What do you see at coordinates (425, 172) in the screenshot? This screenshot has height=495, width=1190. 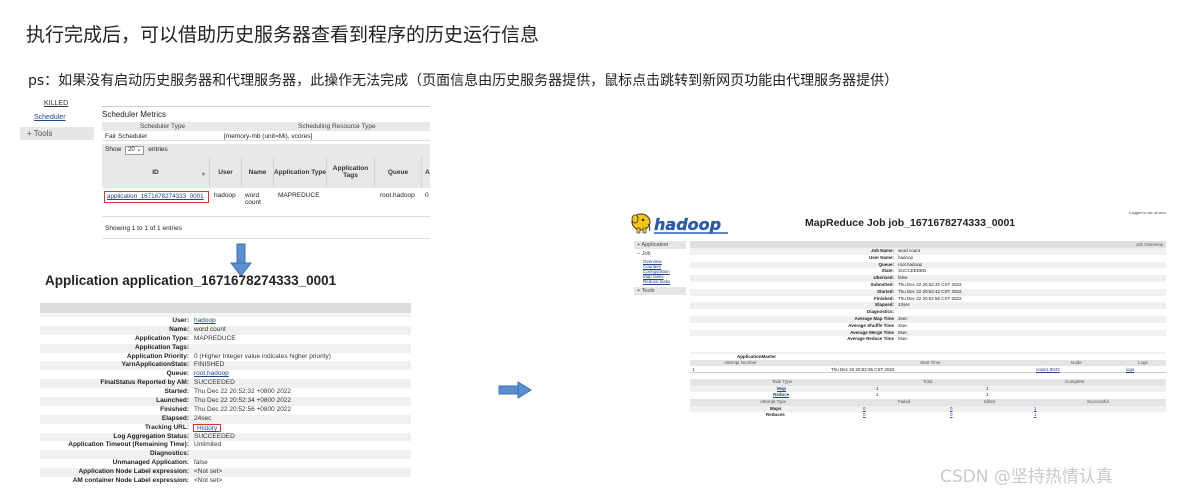 I see `col-extra: A` at bounding box center [425, 172].